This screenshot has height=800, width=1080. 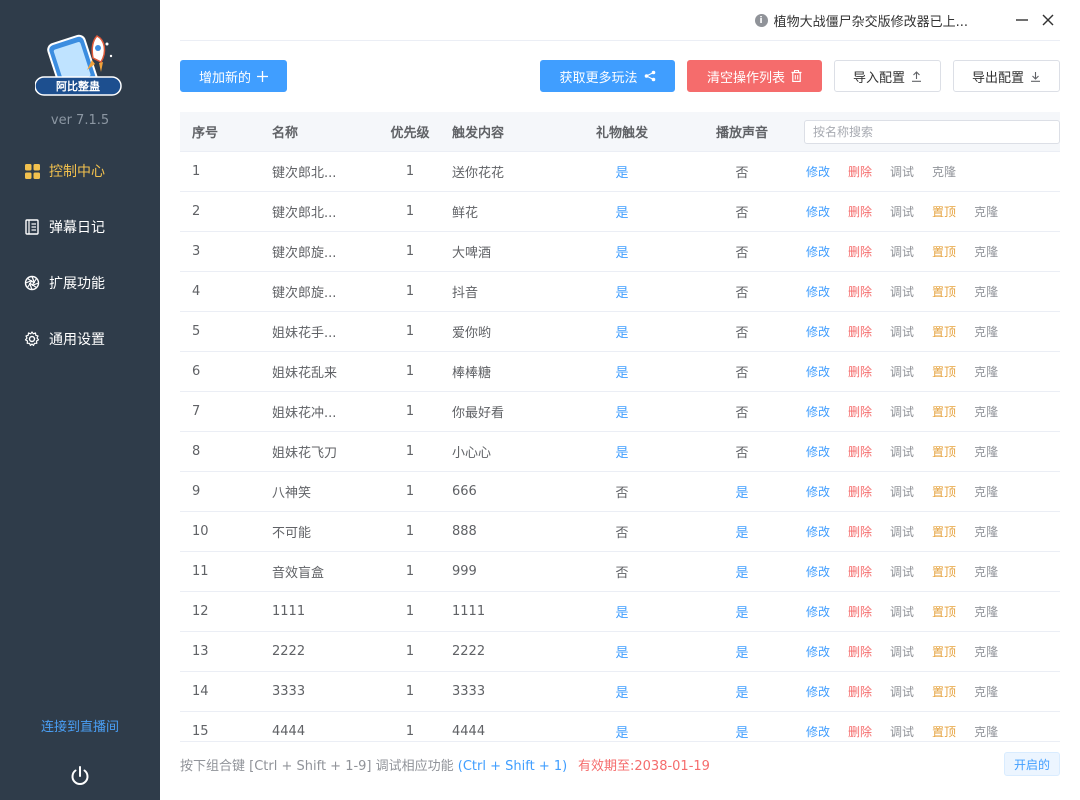 What do you see at coordinates (226, 131) in the screenshot?
I see `column-header-index: 序号` at bounding box center [226, 131].